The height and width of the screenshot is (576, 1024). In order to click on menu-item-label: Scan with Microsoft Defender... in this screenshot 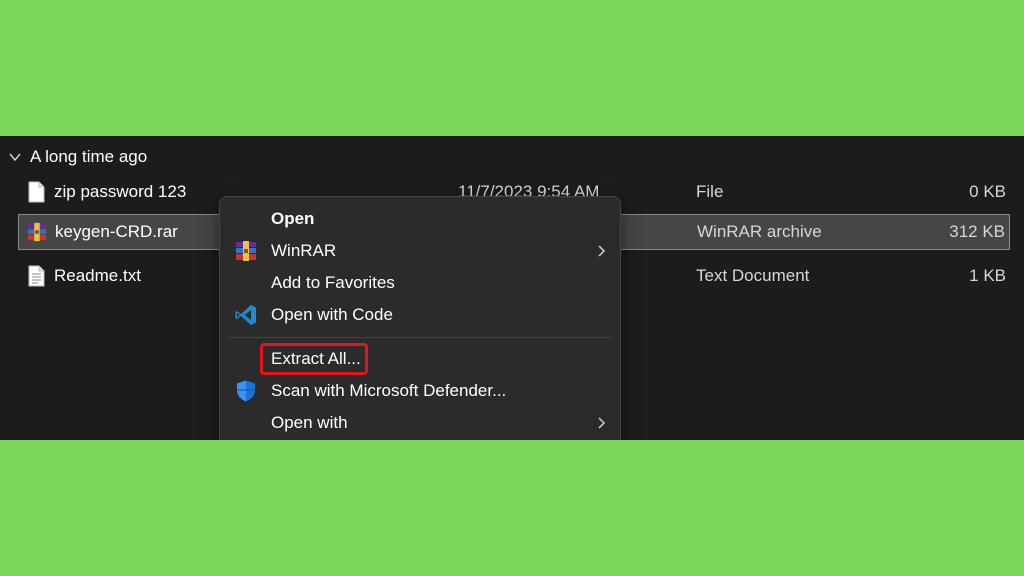, I will do `click(389, 390)`.